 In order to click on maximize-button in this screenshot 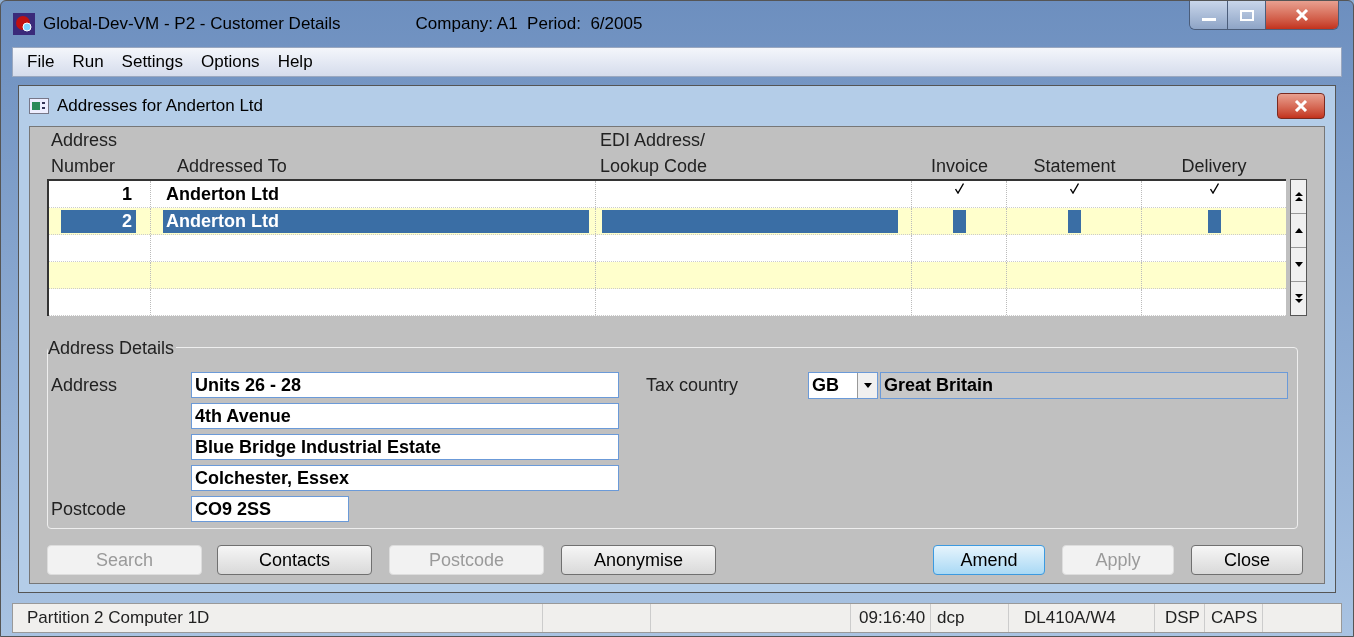, I will do `click(1247, 15)`.